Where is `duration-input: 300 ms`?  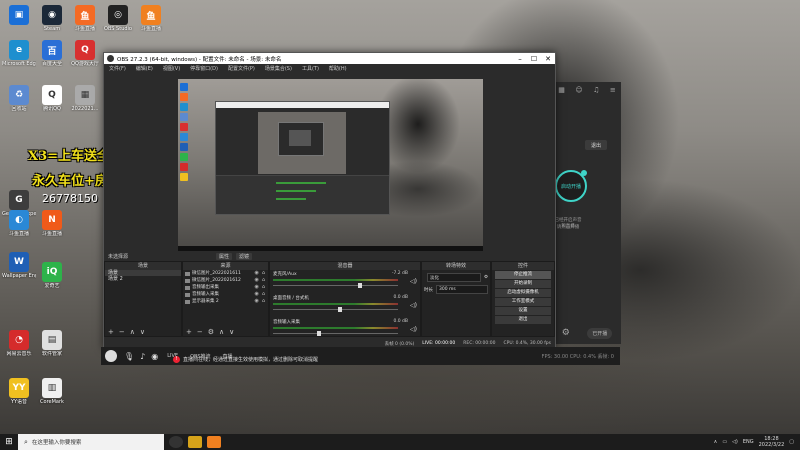 duration-input: 300 ms is located at coordinates (462, 289).